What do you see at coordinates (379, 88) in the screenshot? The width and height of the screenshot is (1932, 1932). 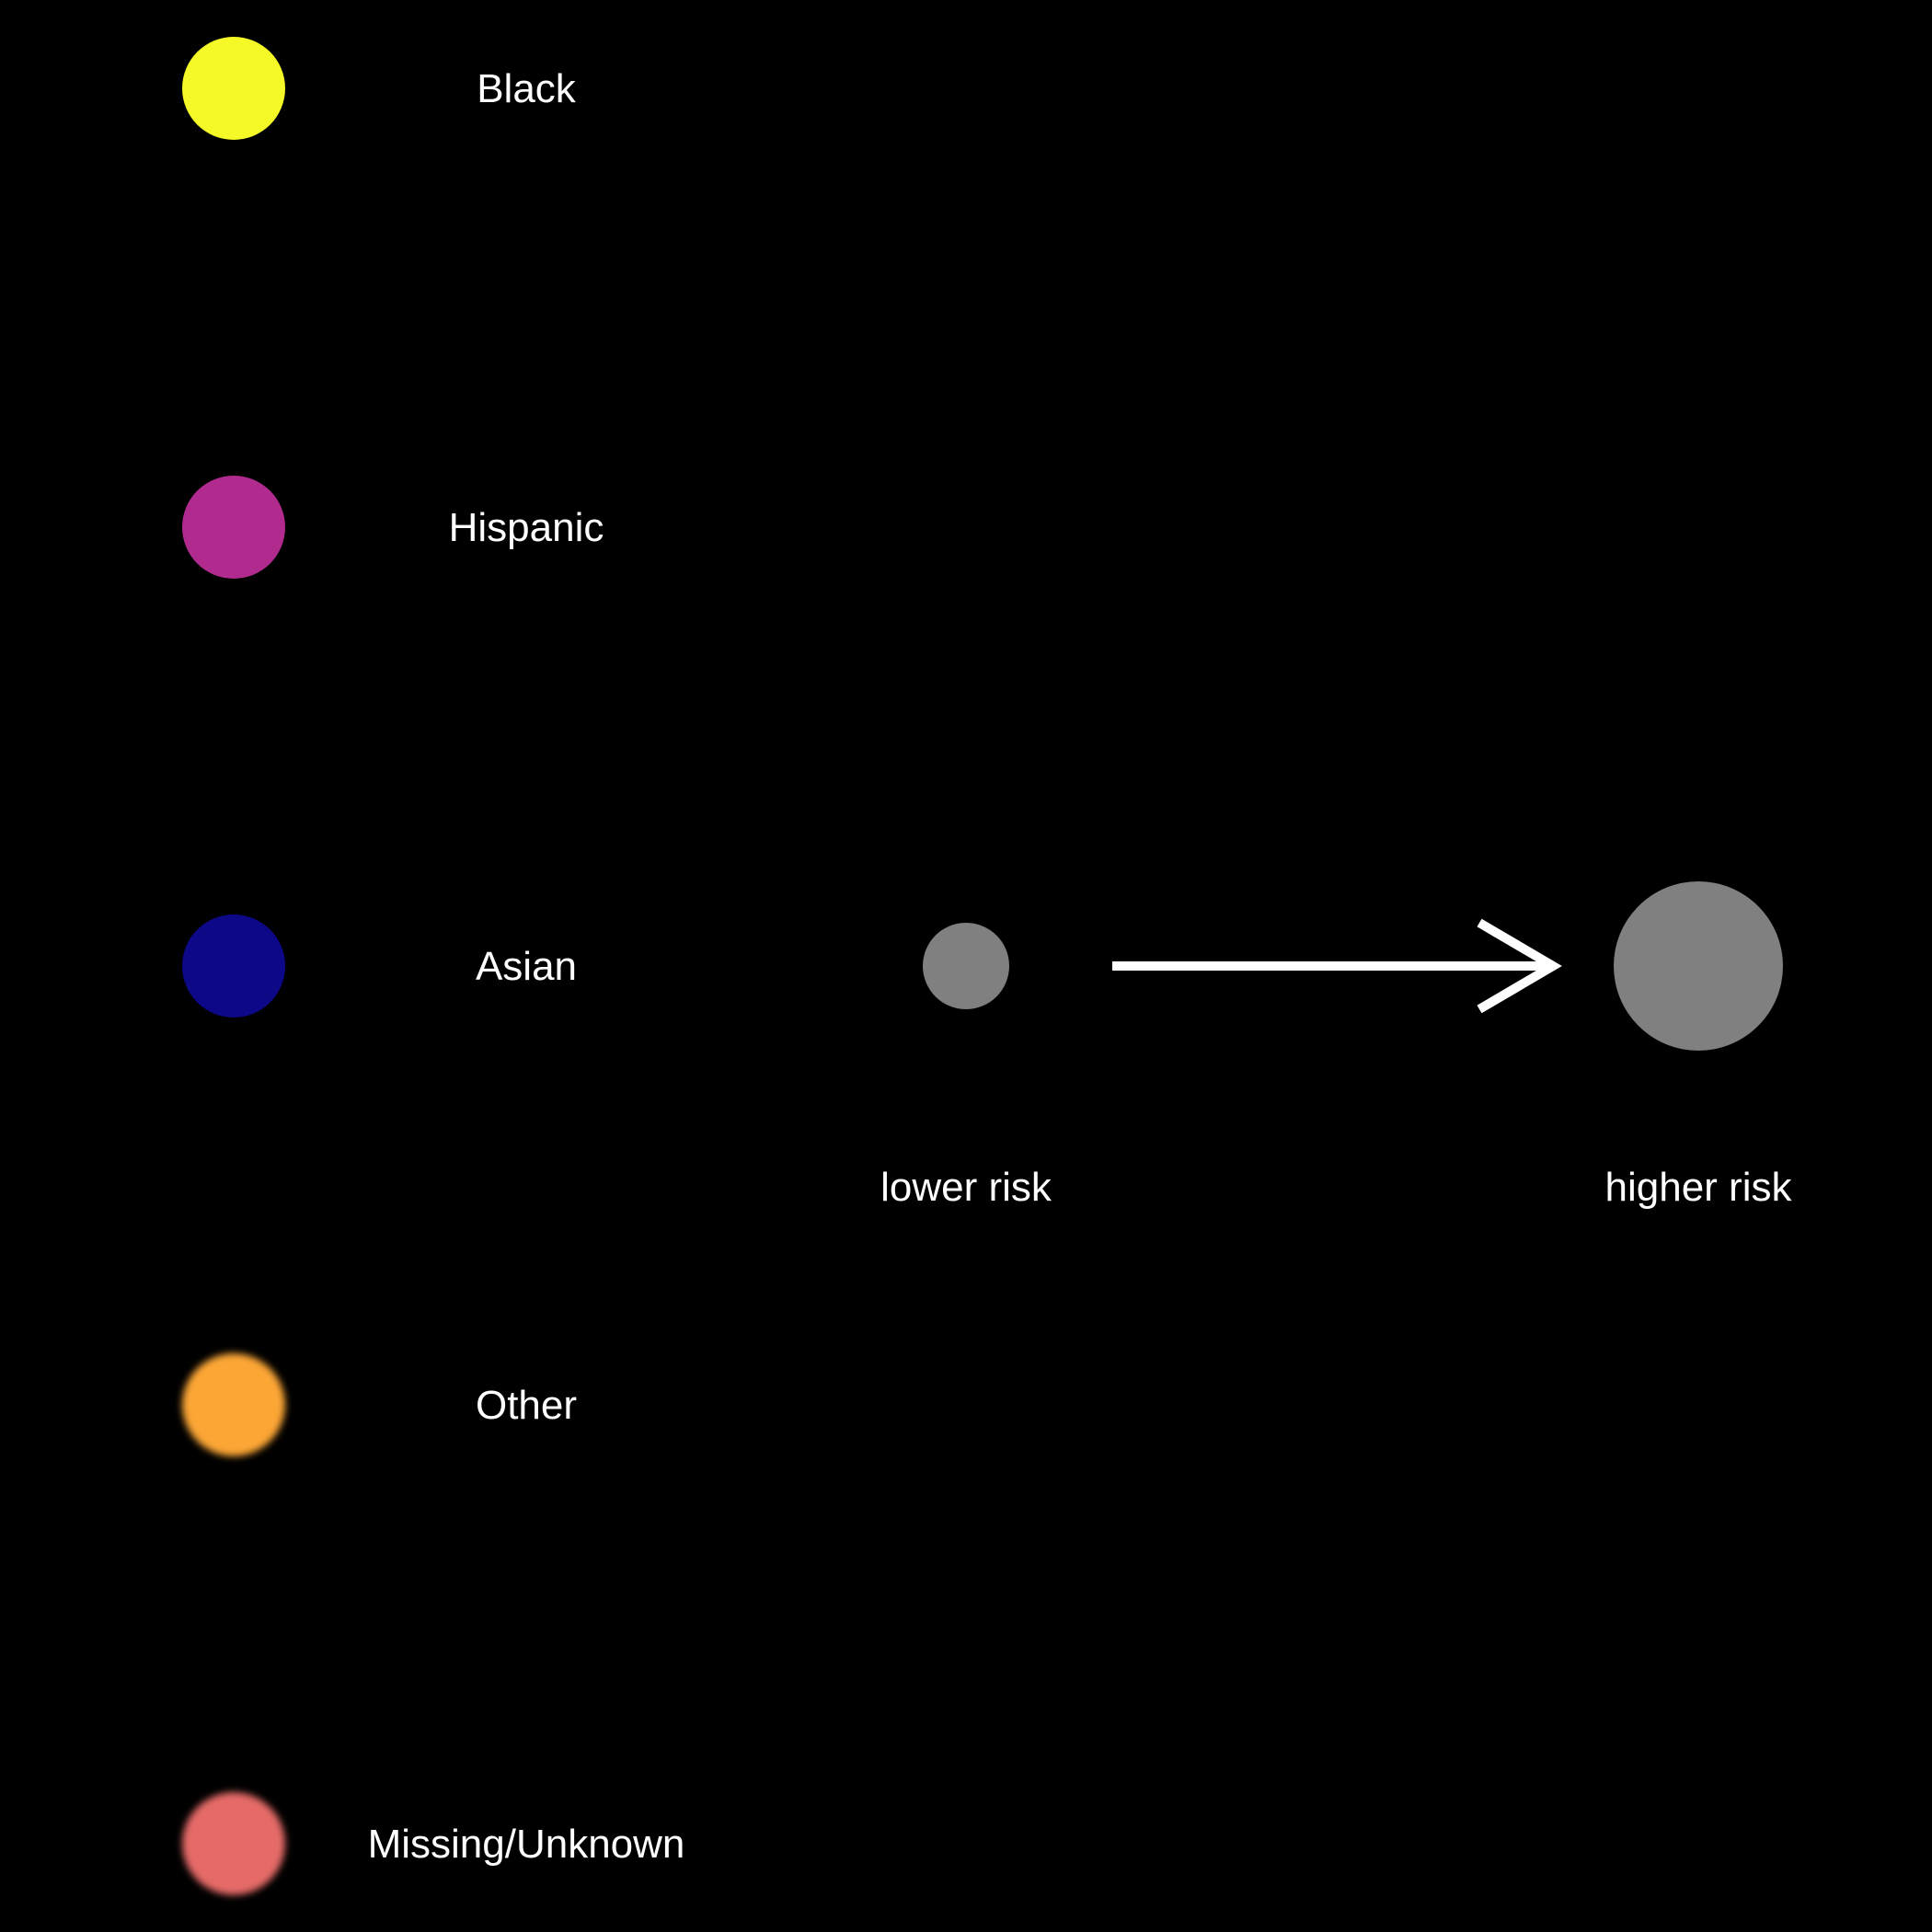 I see `legend-entry-black: Black` at bounding box center [379, 88].